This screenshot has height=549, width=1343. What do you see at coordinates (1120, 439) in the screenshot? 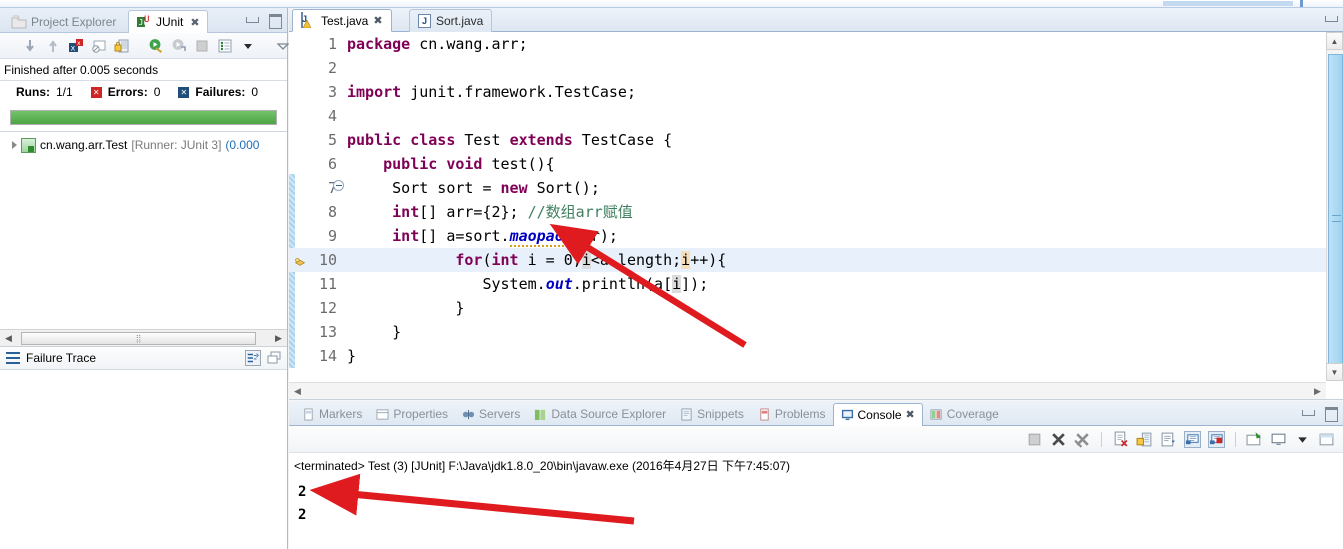
I see `clear-console-icon` at bounding box center [1120, 439].